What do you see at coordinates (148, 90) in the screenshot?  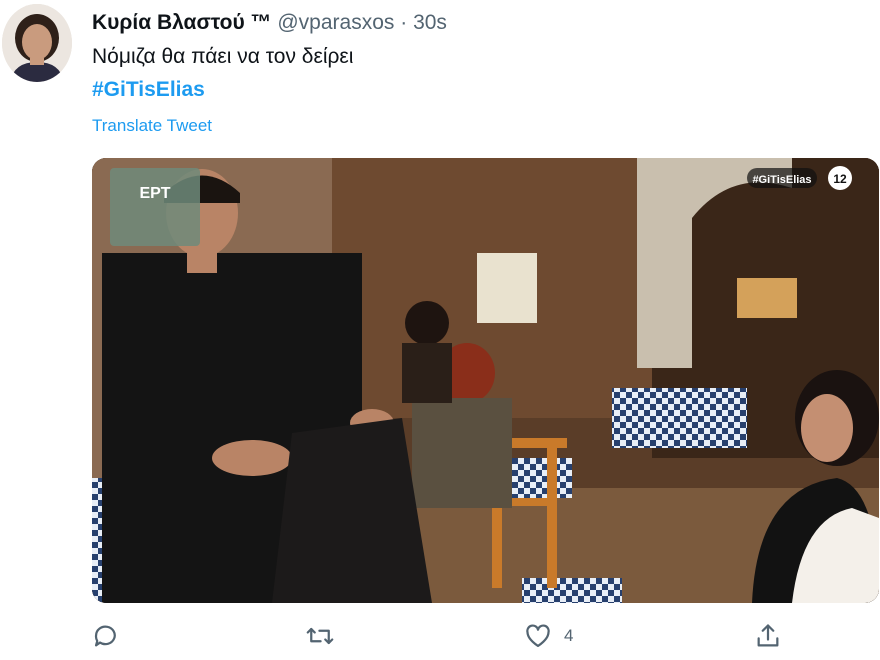 I see `hashtag-link: #GiTisElias` at bounding box center [148, 90].